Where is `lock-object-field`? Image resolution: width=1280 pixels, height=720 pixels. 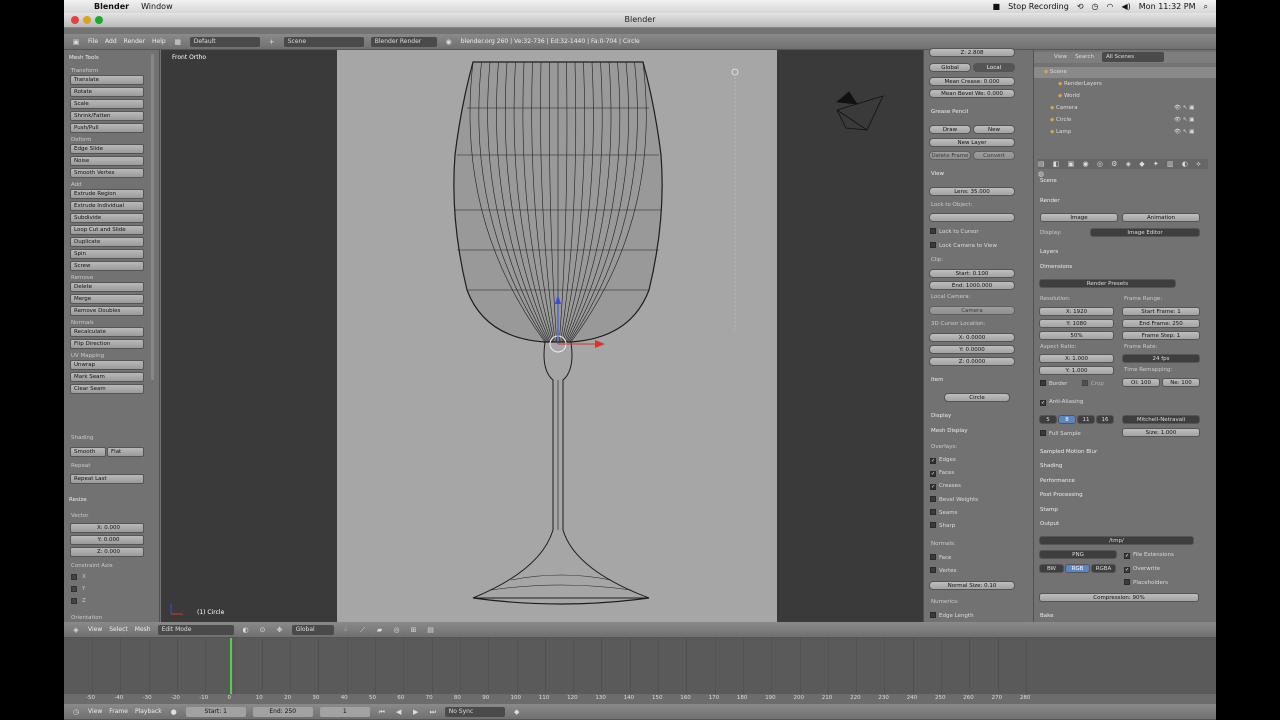 lock-object-field is located at coordinates (972, 217).